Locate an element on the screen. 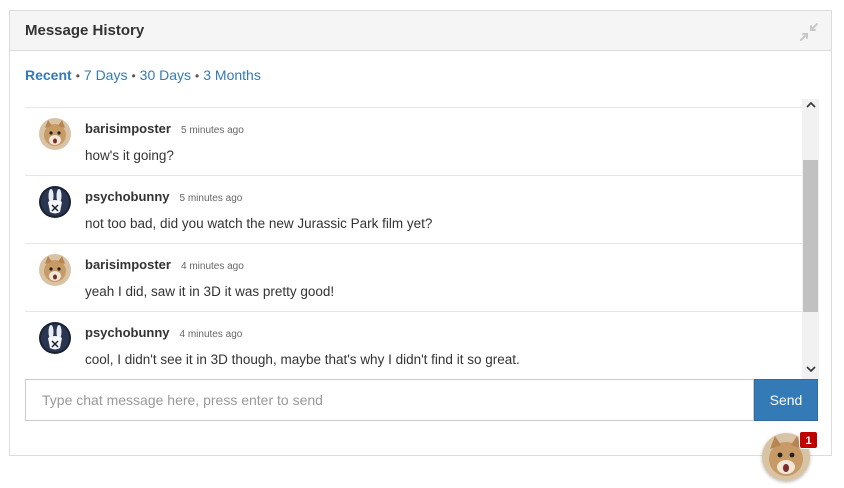 This screenshot has width=844, height=488. chat-message-input is located at coordinates (389, 400).